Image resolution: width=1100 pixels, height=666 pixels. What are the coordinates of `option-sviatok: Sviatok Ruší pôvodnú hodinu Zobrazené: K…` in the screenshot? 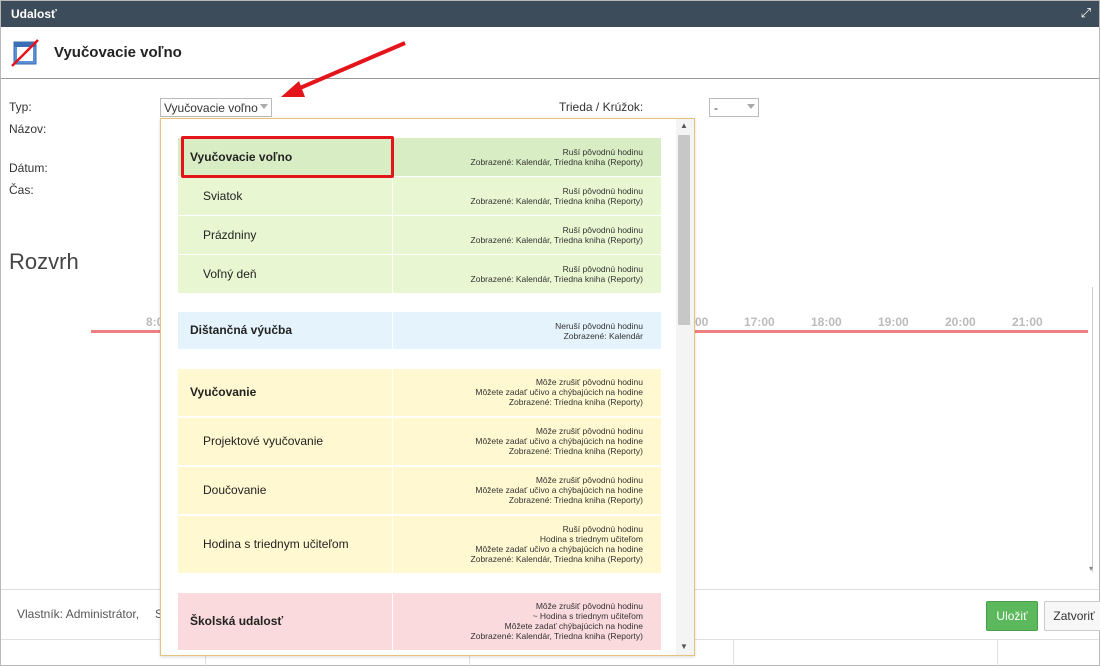 It's located at (419, 196).